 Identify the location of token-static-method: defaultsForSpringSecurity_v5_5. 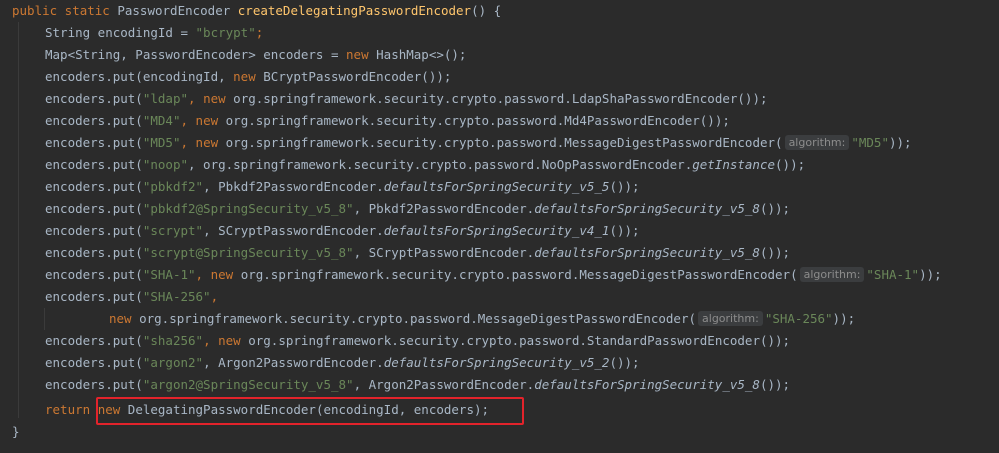
(496, 186).